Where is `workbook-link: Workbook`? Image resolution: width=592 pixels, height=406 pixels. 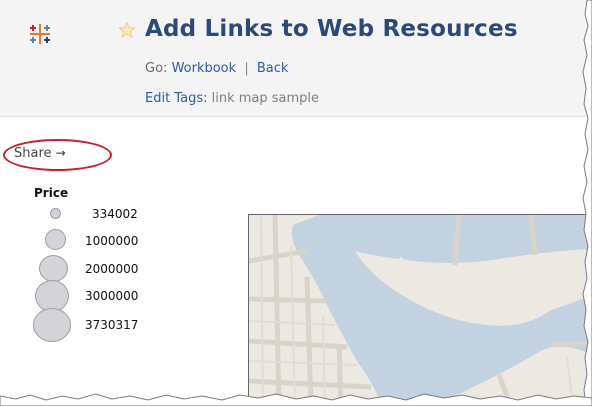 workbook-link: Workbook is located at coordinates (204, 68).